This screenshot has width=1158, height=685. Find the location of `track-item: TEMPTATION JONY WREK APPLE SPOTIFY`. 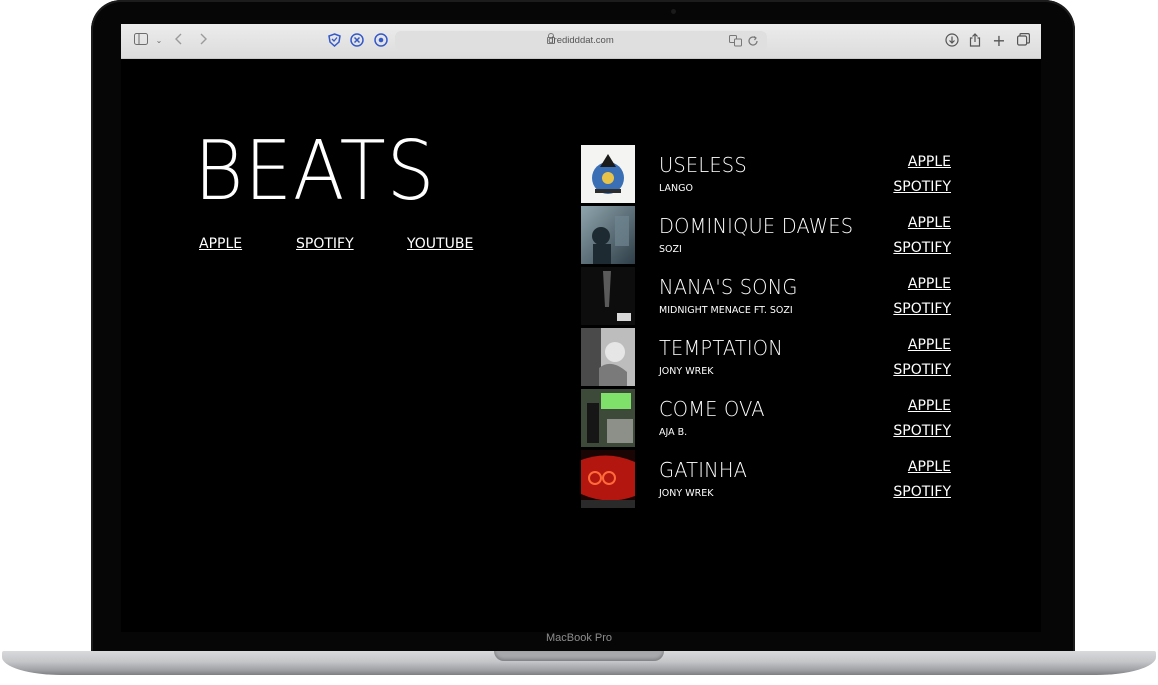

track-item: TEMPTATION JONY WREK APPLE SPOTIFY is located at coordinates (766, 357).